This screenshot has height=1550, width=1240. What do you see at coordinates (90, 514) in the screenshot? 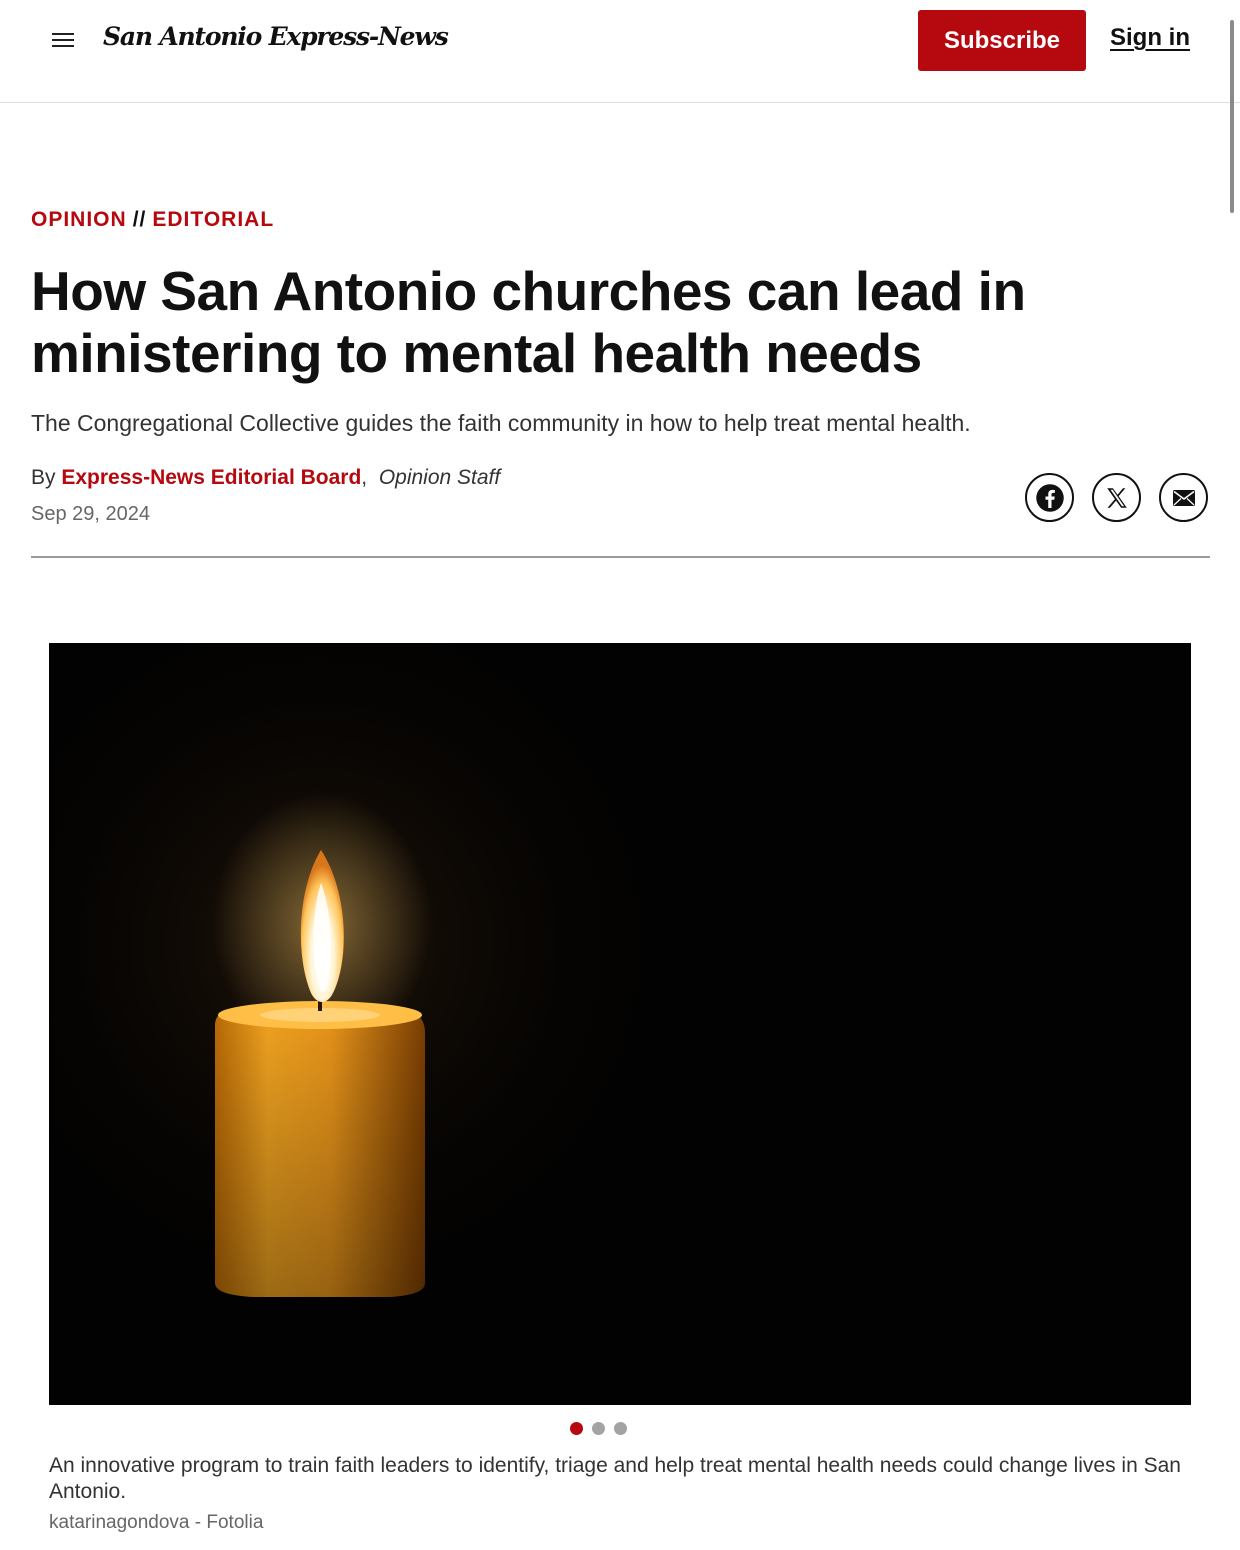
I see `publish-date: Sep 29, 2024` at bounding box center [90, 514].